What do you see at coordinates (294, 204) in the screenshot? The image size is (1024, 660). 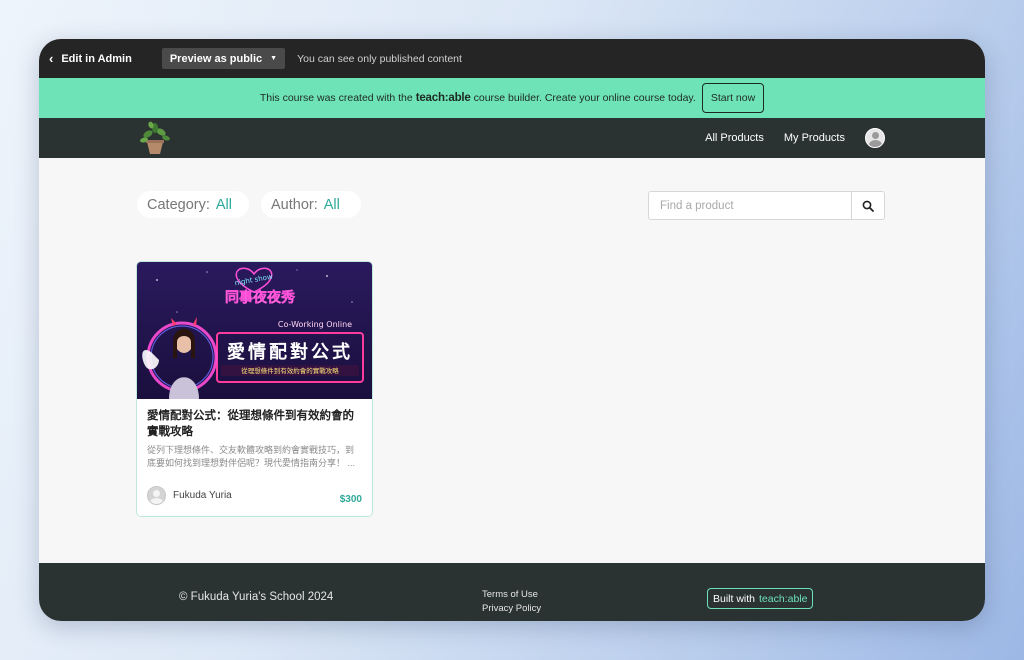 I see `author-filter-label: Author:` at bounding box center [294, 204].